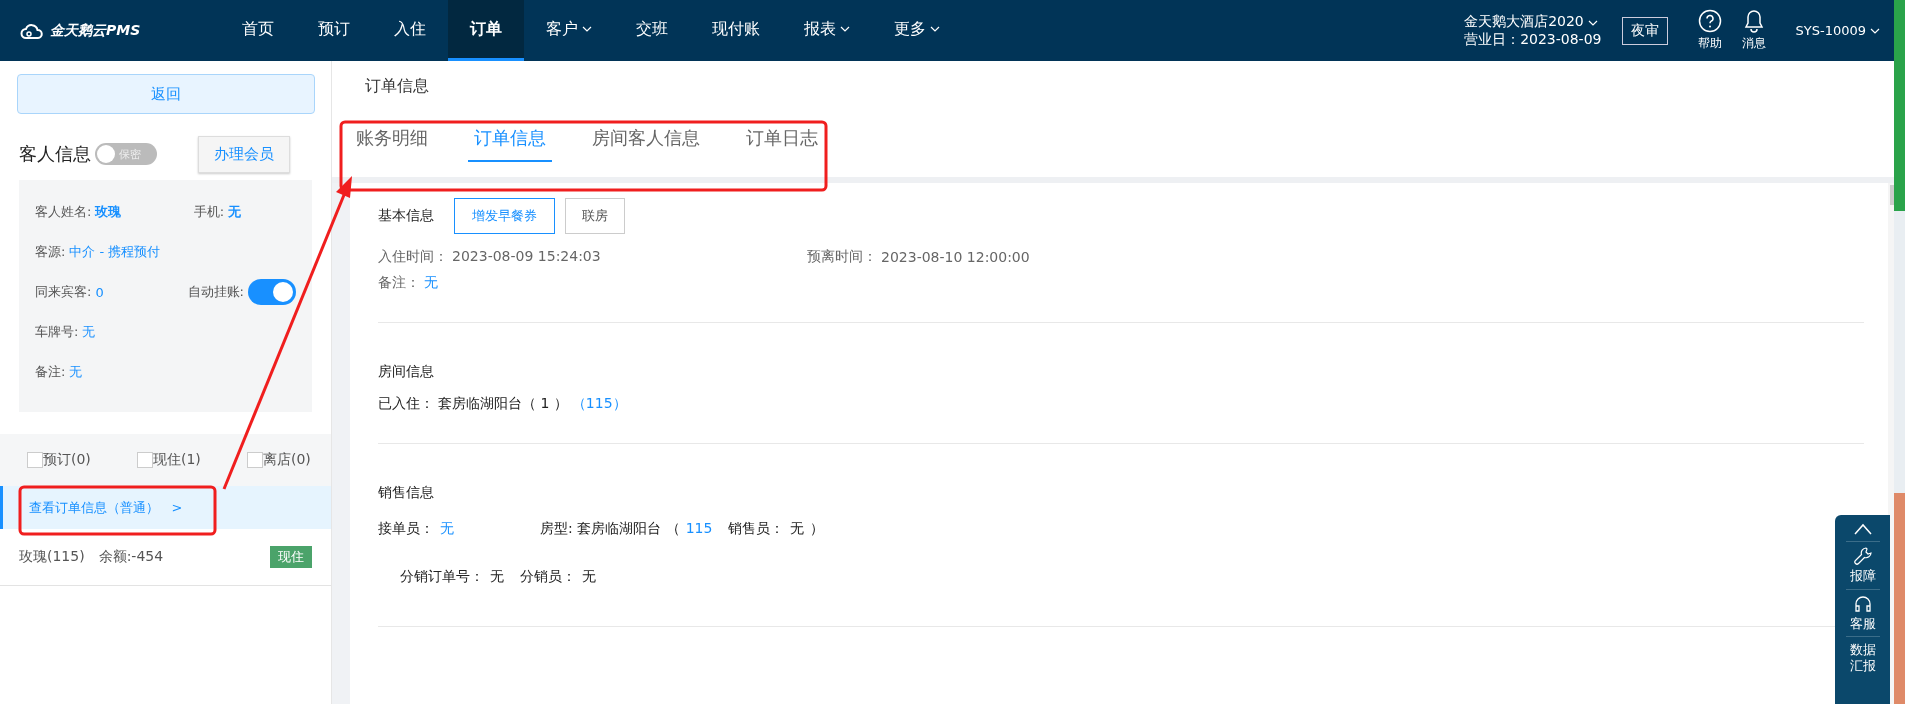 The width and height of the screenshot is (1905, 704). What do you see at coordinates (209, 212) in the screenshot?
I see `field-label: 手机:` at bounding box center [209, 212].